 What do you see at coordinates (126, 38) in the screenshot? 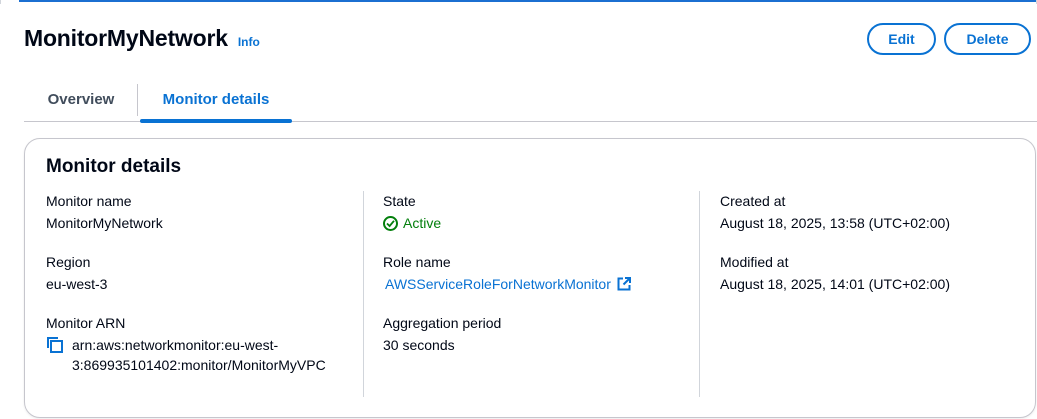
I see `page-title: MonitorMyNetwork` at bounding box center [126, 38].